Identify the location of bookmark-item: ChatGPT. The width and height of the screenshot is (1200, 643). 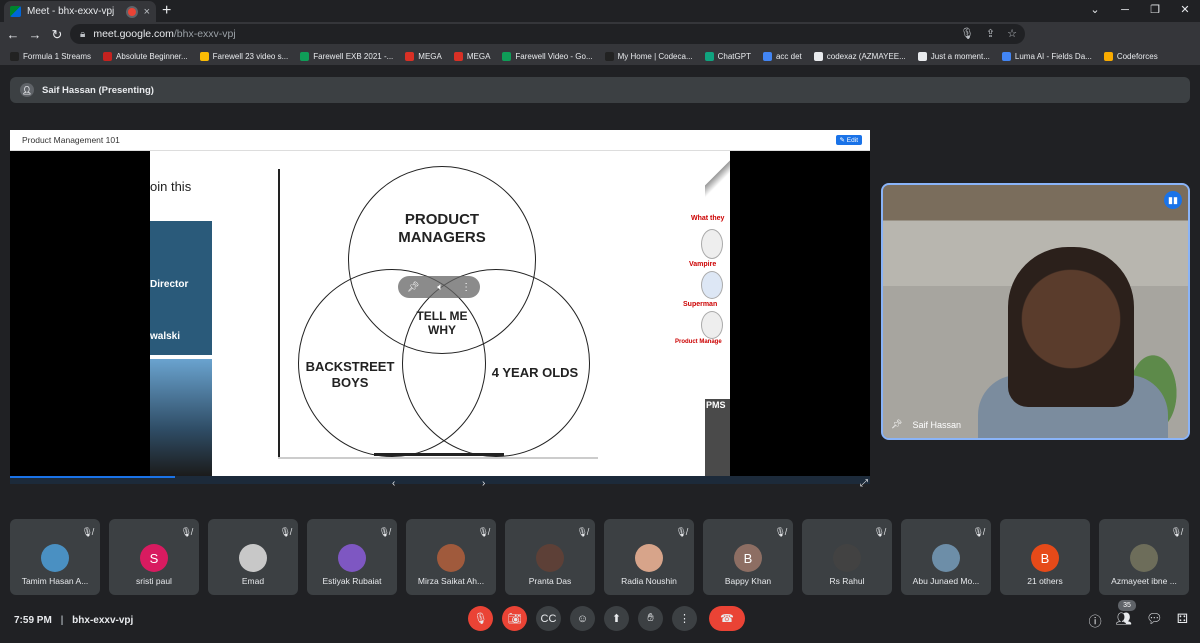
(727, 56).